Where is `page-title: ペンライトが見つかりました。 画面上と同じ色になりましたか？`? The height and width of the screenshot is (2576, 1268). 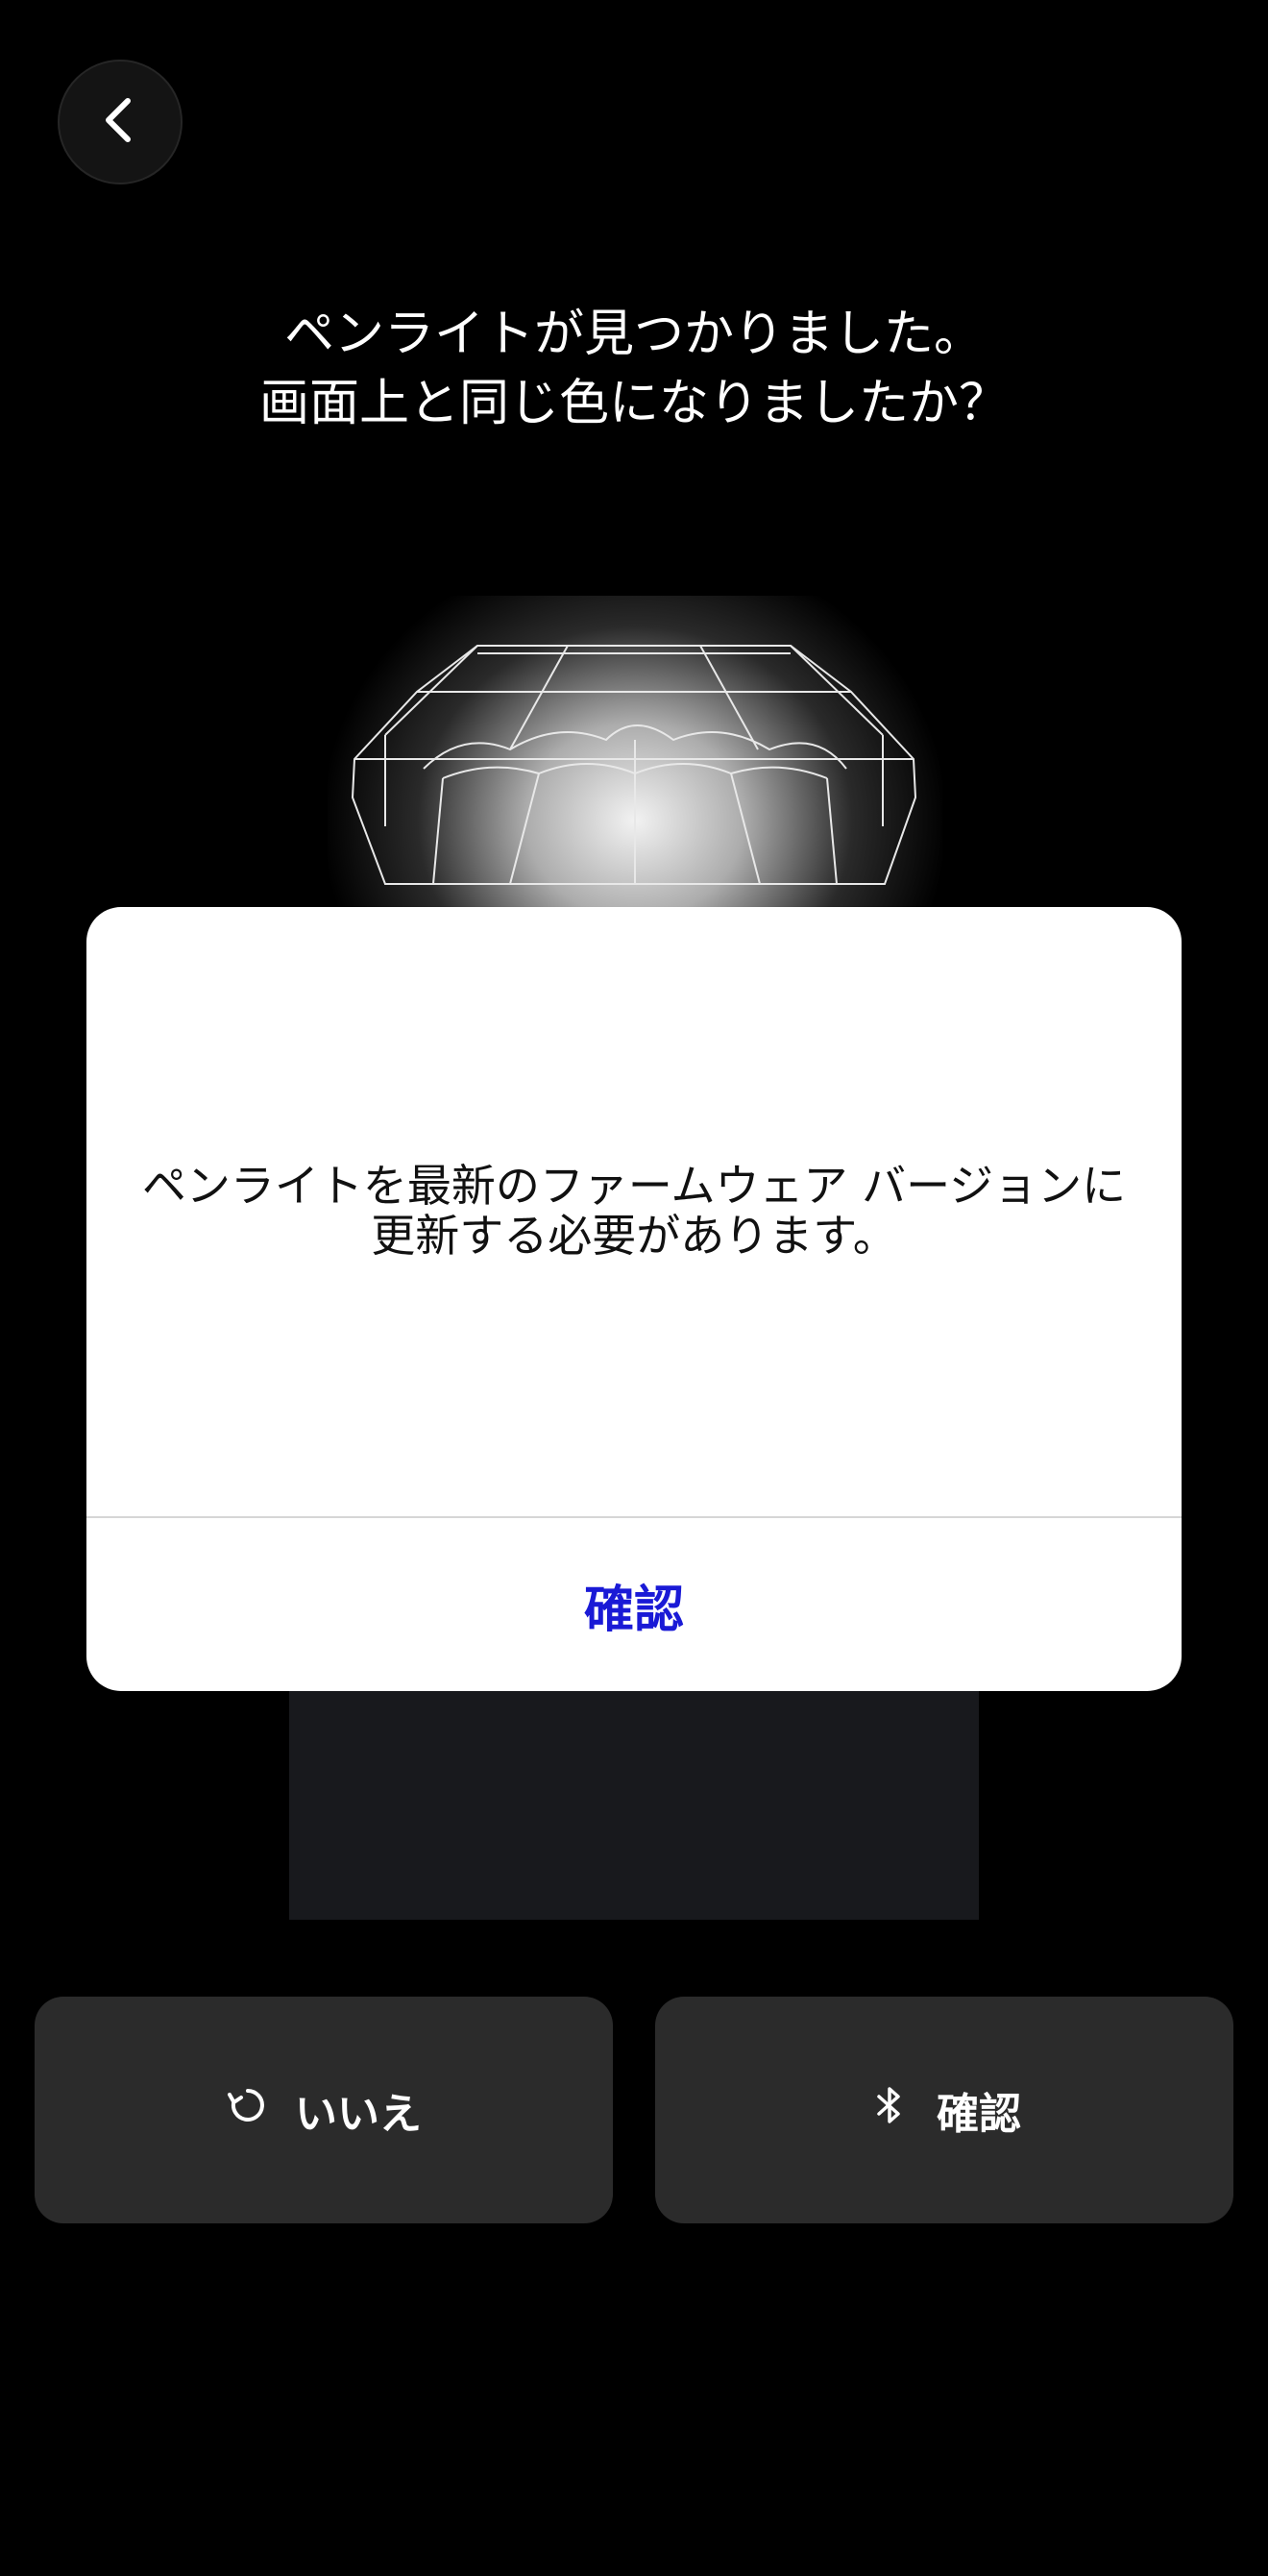
page-title: ペンライトが見つかりました。 画面上と同じ色になりましたか？ is located at coordinates (634, 369).